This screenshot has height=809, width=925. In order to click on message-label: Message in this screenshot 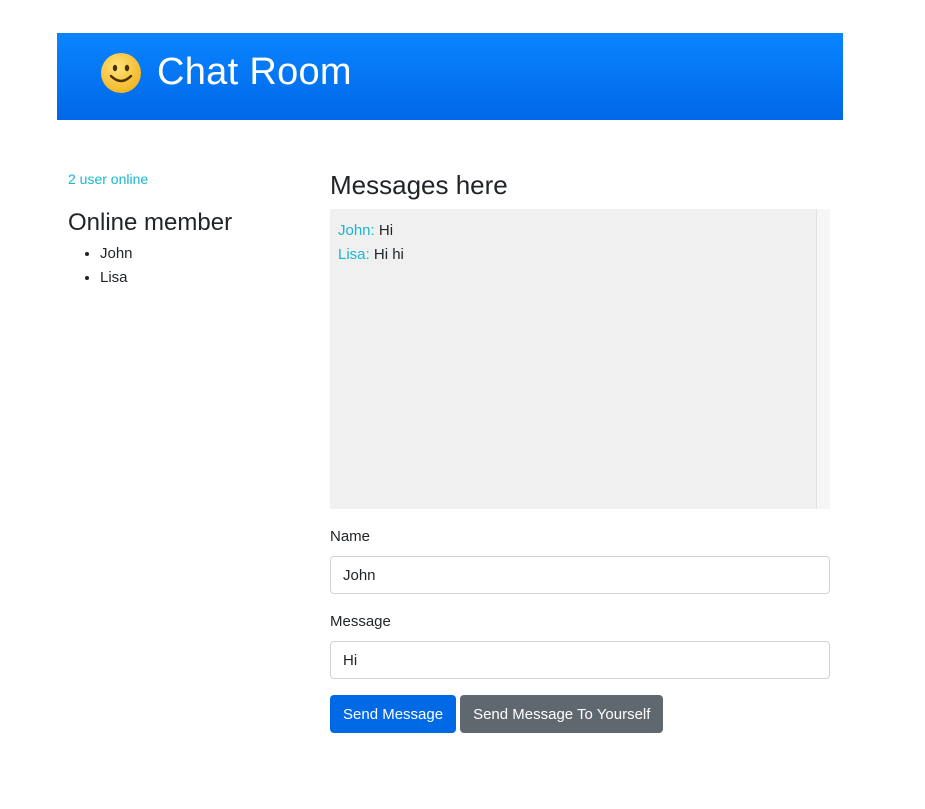, I will do `click(360, 621)`.